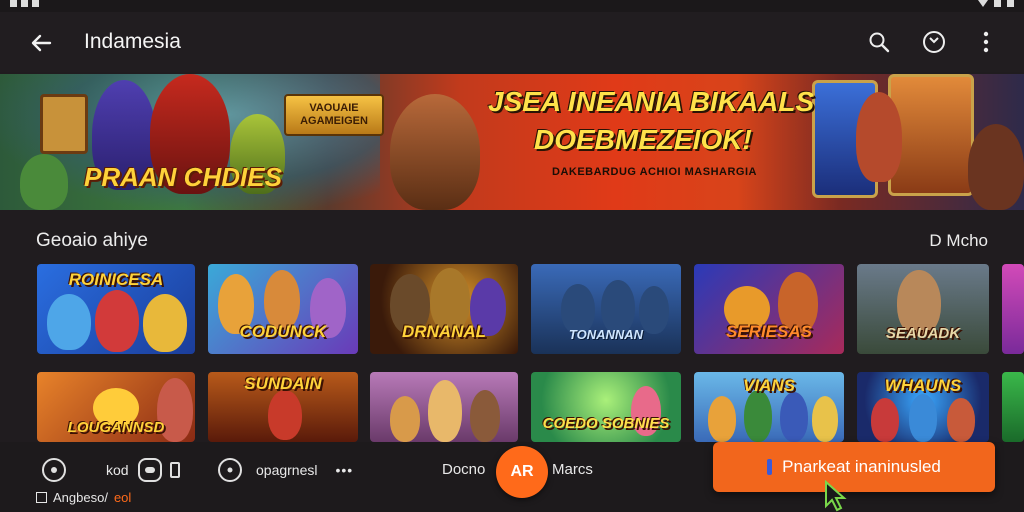 Image resolution: width=1024 pixels, height=512 pixels. Describe the element at coordinates (606, 423) in the screenshot. I see `tile-label: COEDO SOBNIES` at that location.